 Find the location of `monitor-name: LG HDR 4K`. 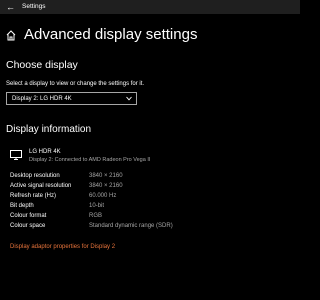

monitor-name: LG HDR 4K is located at coordinates (45, 152).